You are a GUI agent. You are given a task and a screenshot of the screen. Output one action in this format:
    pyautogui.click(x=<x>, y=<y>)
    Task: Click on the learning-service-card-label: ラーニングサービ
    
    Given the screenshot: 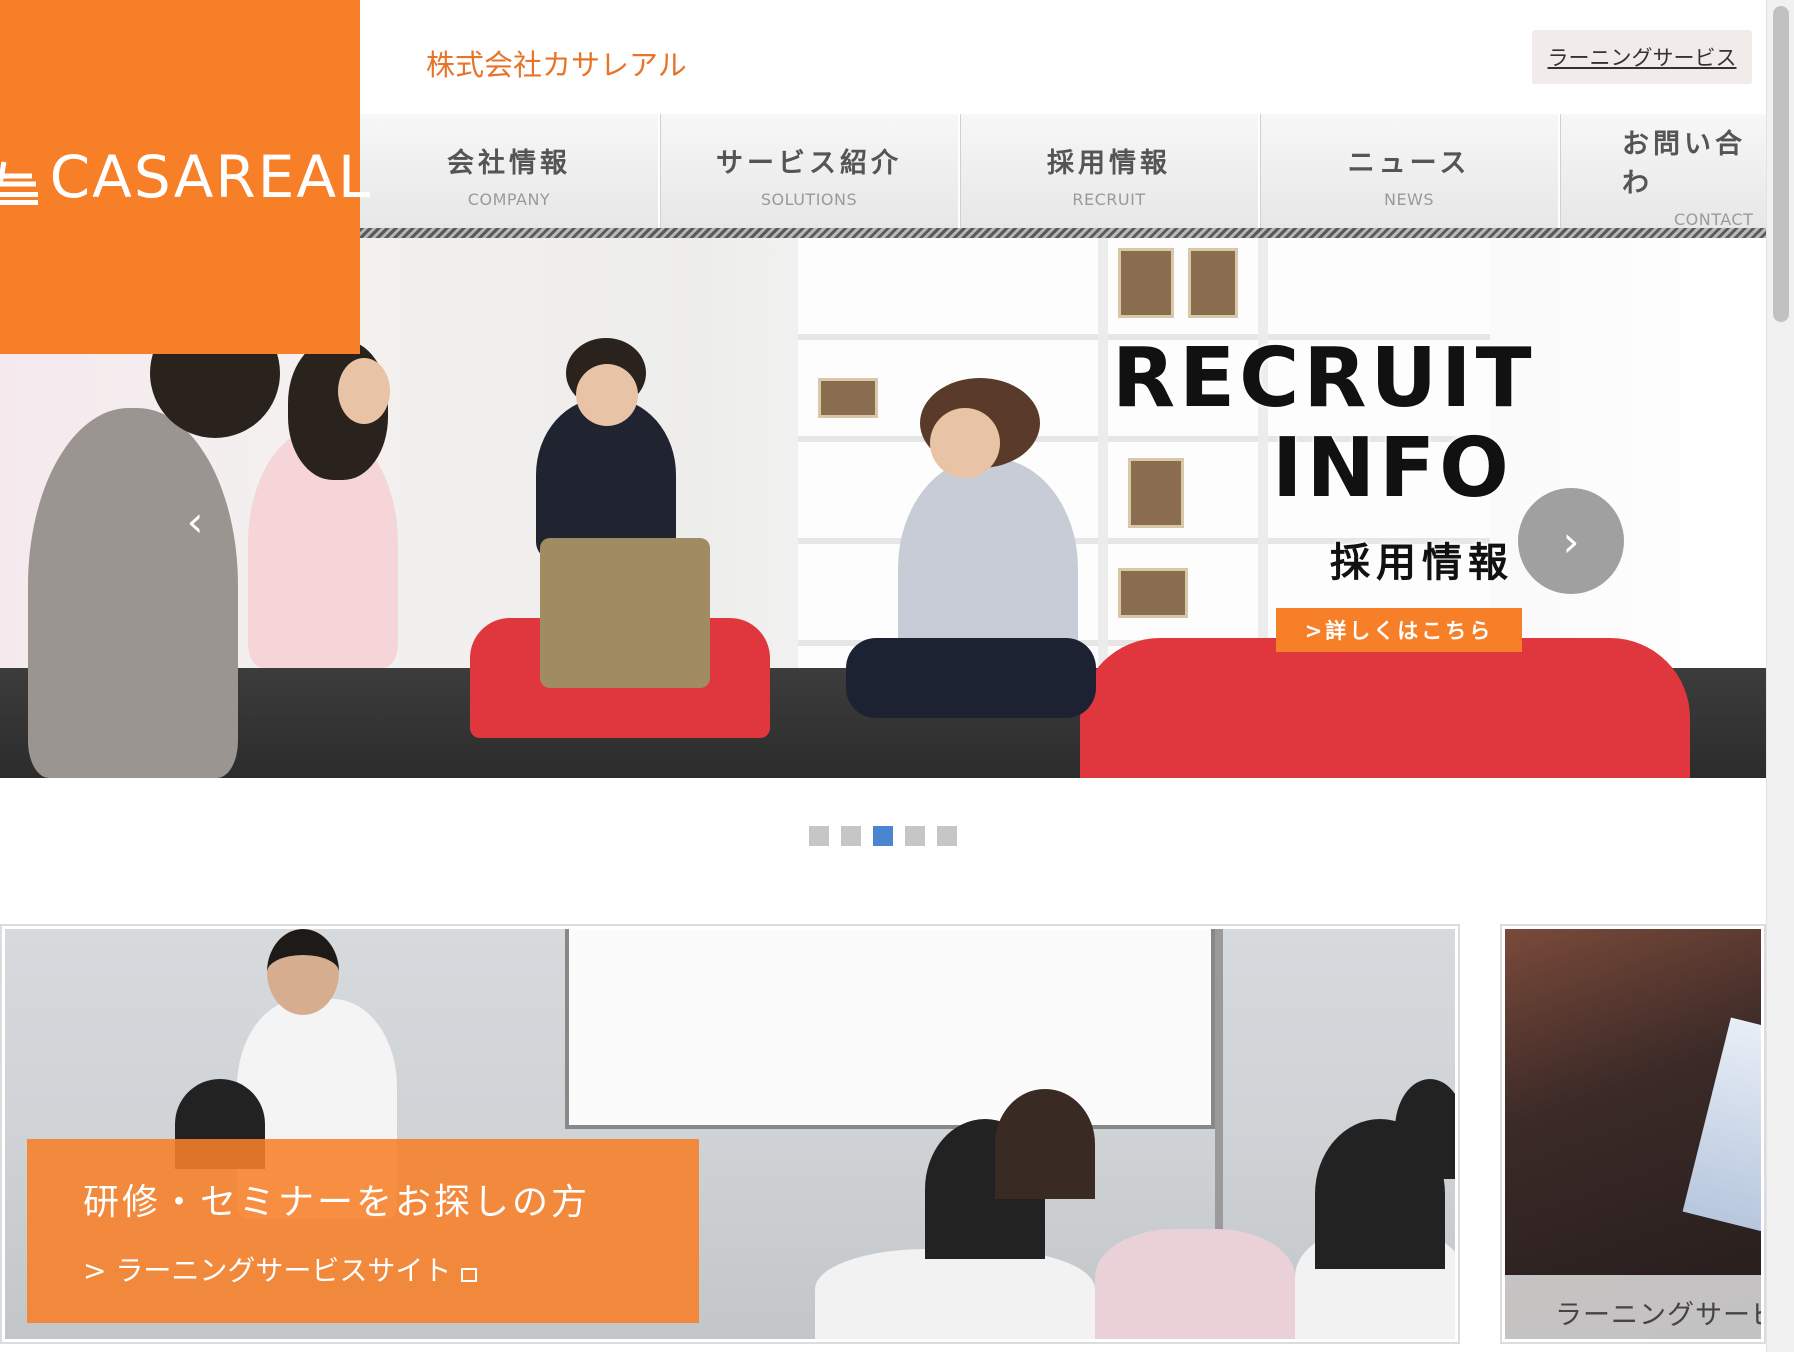 What is the action you would take?
    pyautogui.click(x=1658, y=1315)
    